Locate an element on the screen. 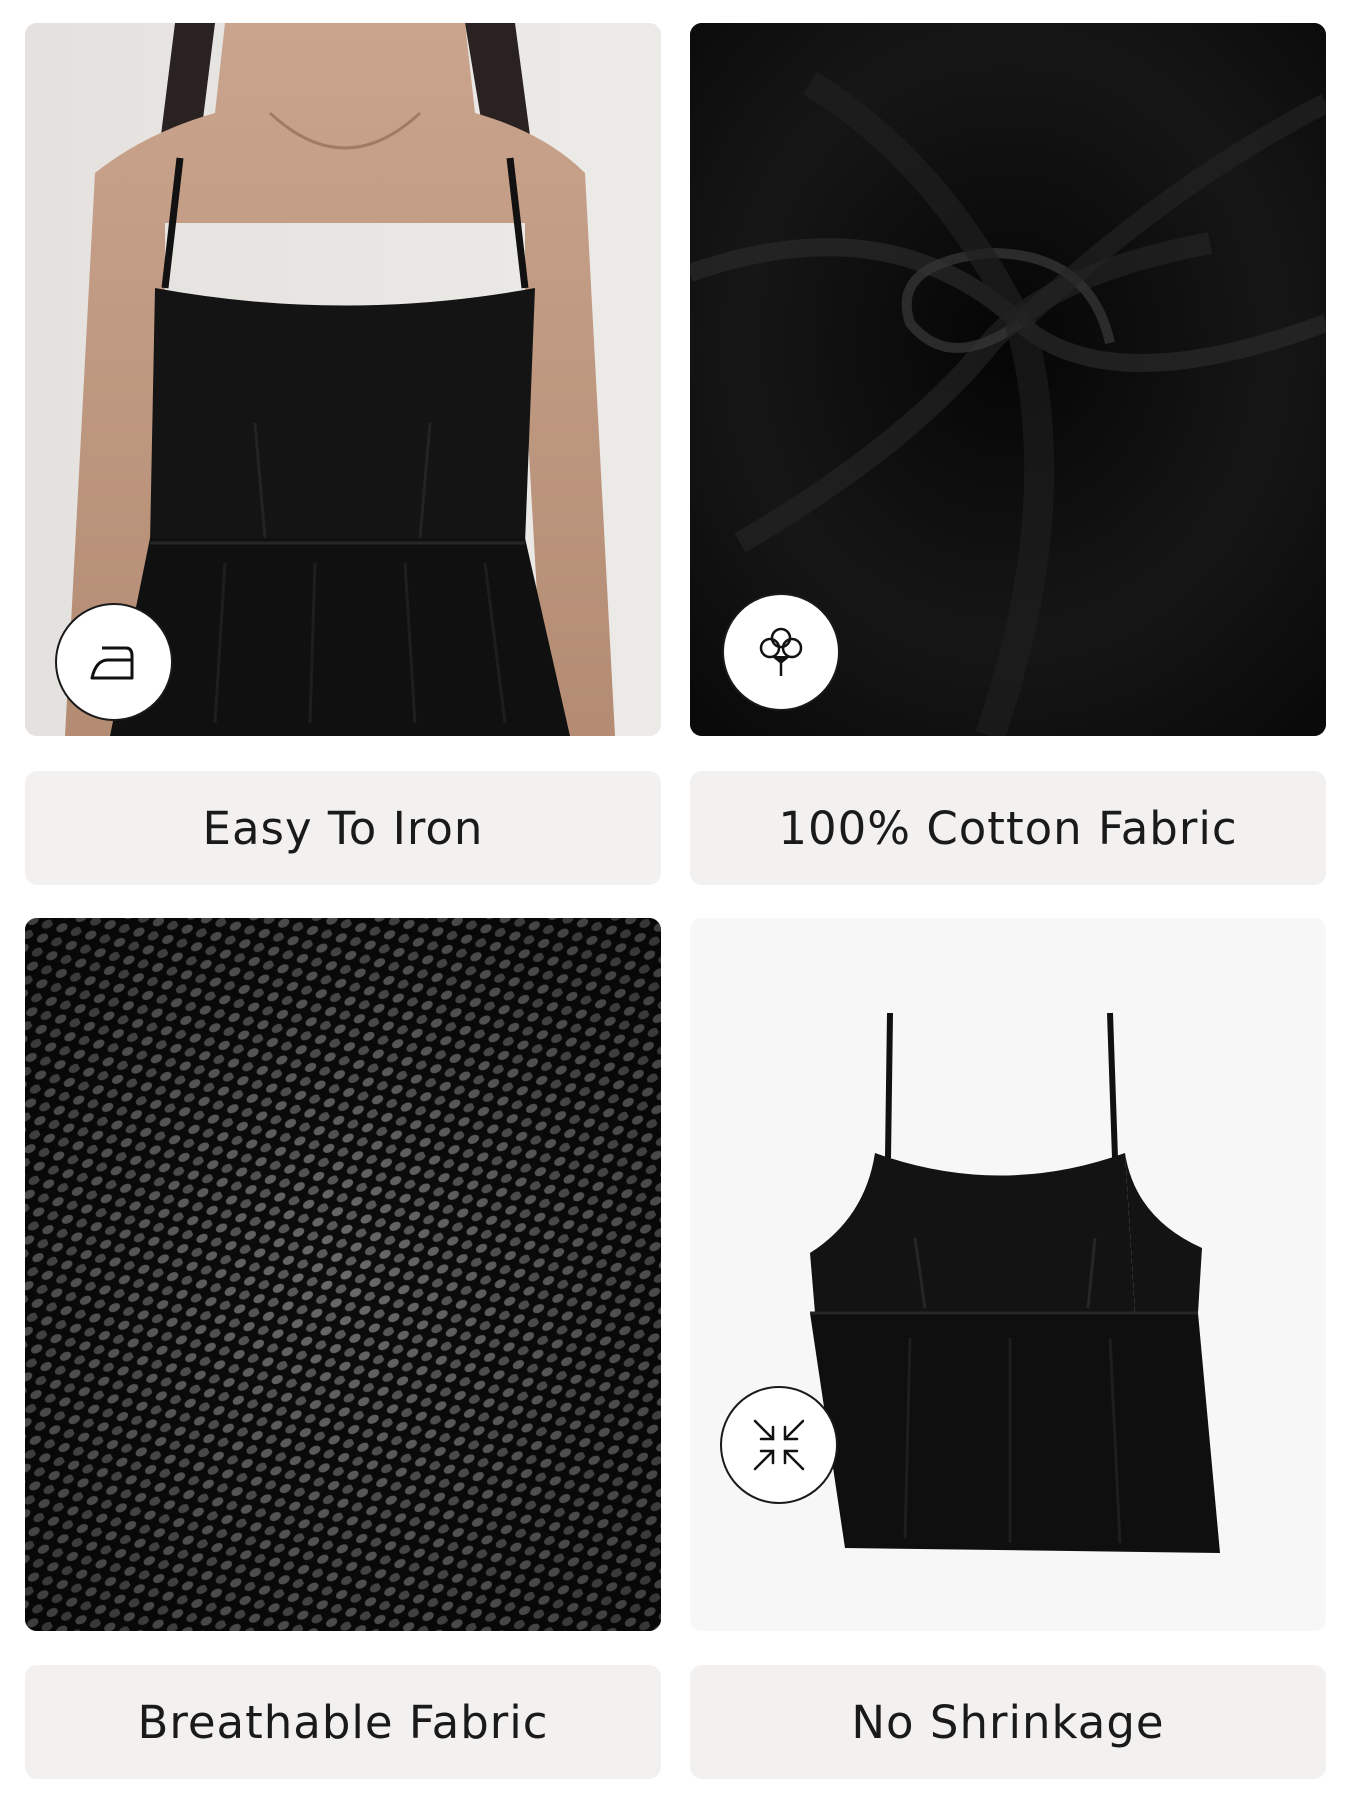 The height and width of the screenshot is (1800, 1350). iron-icon is located at coordinates (112, 663).